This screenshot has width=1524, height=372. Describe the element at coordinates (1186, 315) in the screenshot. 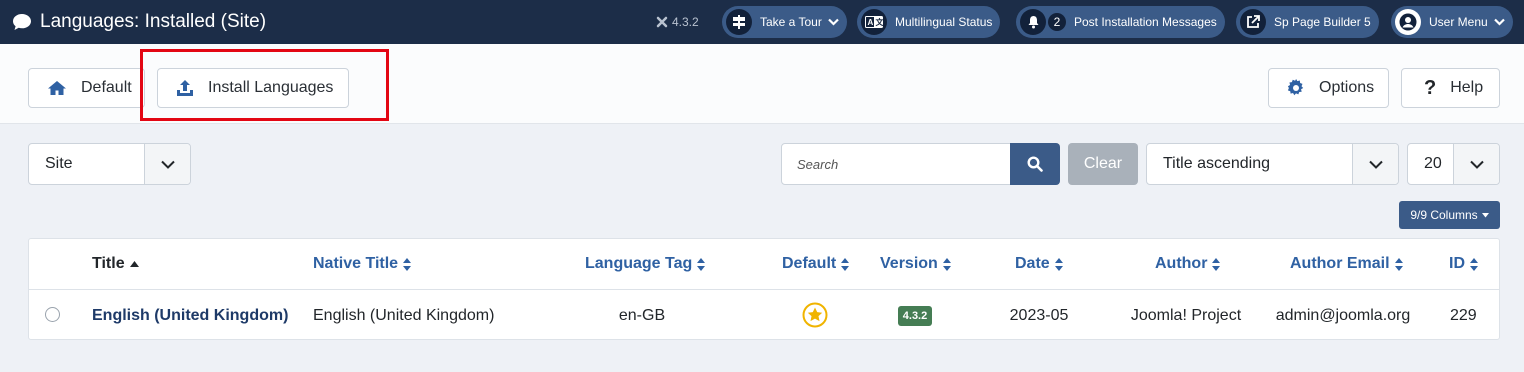

I see `row-author: Joomla! Project` at that location.